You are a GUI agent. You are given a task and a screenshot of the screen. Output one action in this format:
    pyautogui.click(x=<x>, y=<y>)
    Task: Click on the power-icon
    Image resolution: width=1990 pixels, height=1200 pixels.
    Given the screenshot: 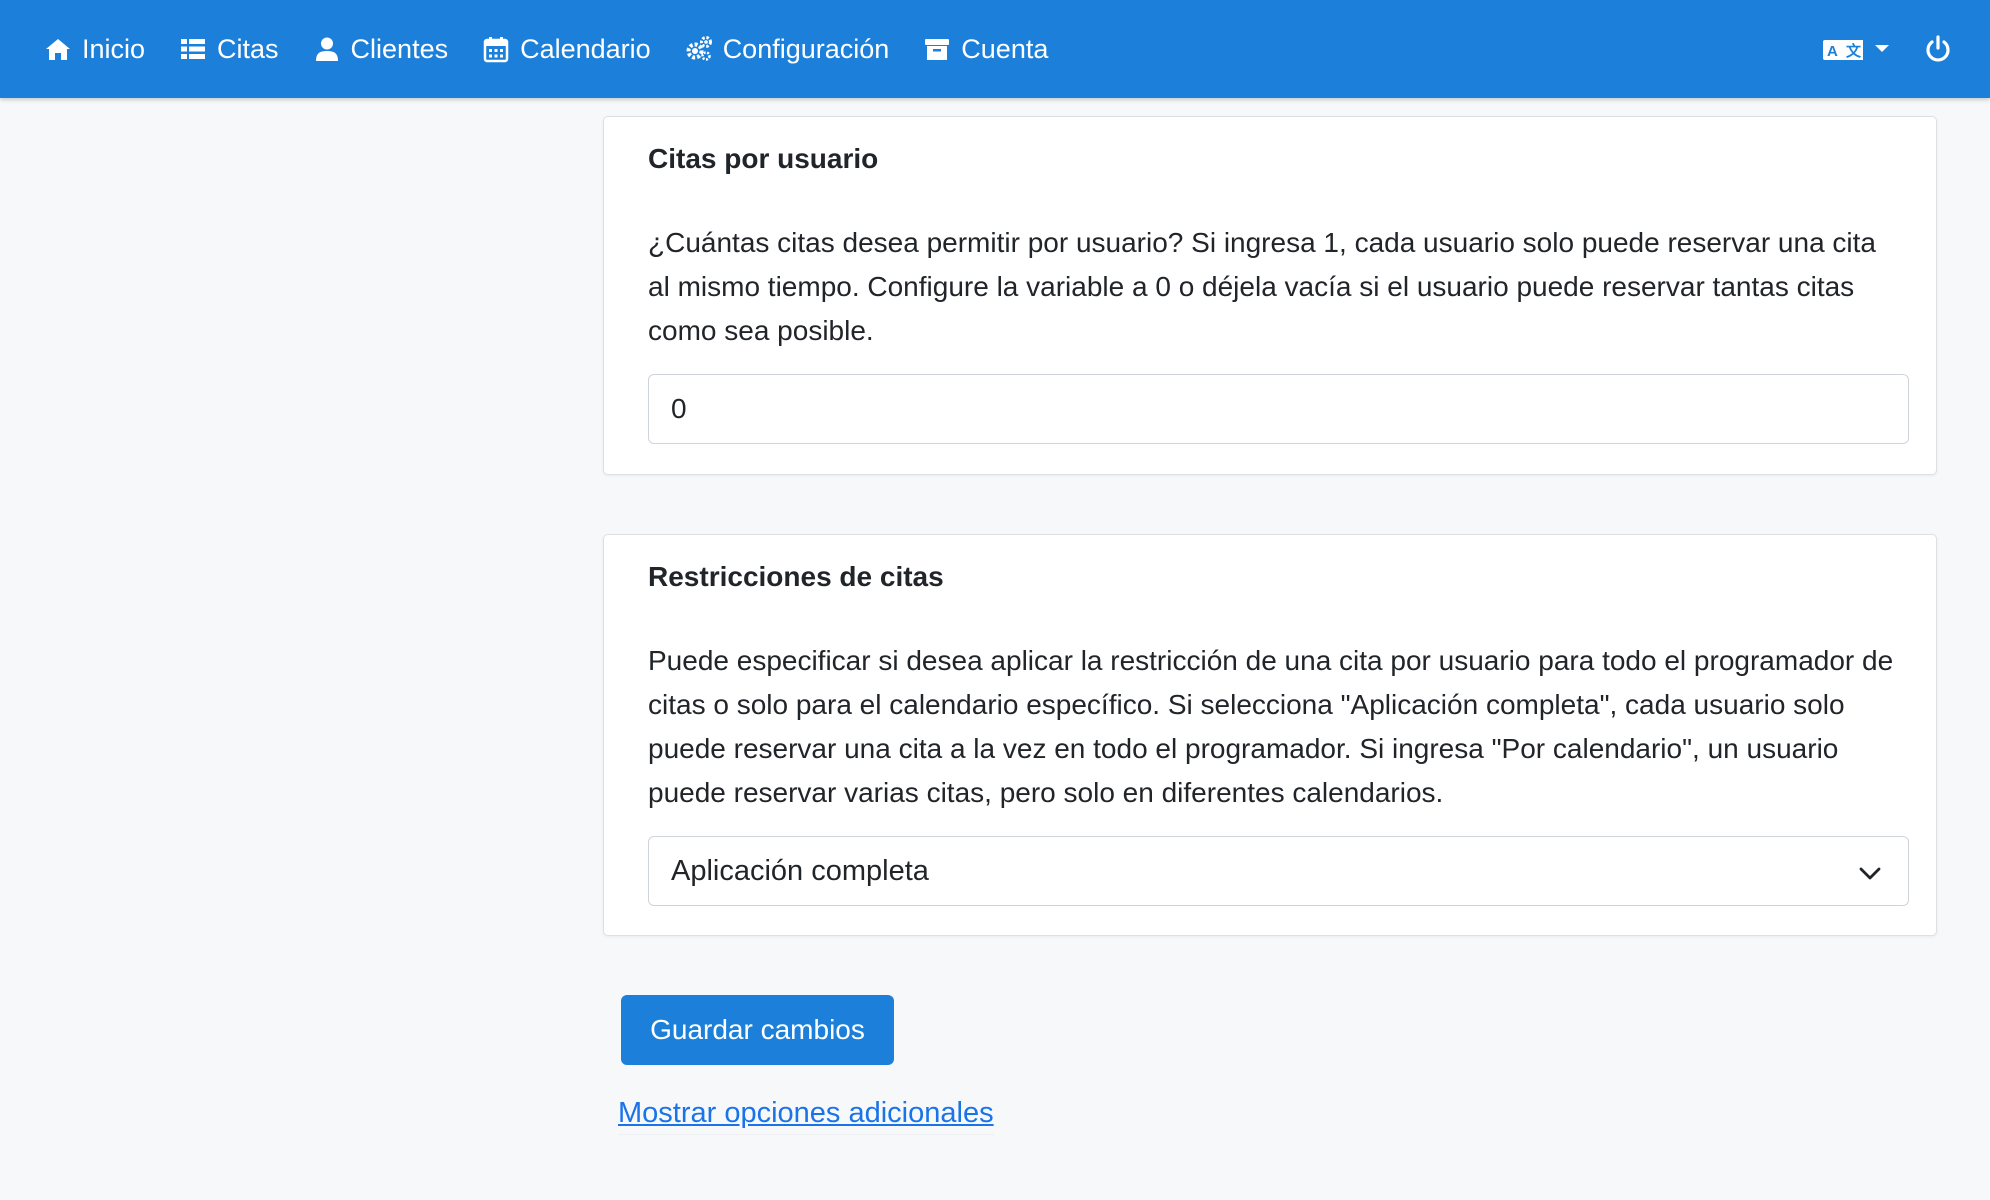 What is the action you would take?
    pyautogui.click(x=1938, y=49)
    